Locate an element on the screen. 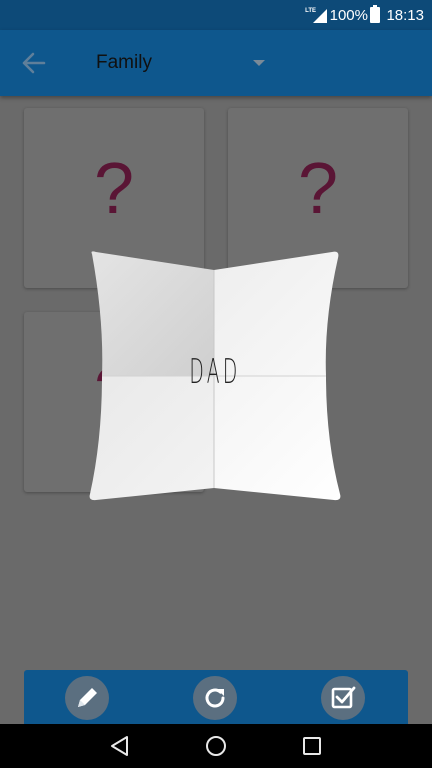  navigation-bar is located at coordinates (216, 746).